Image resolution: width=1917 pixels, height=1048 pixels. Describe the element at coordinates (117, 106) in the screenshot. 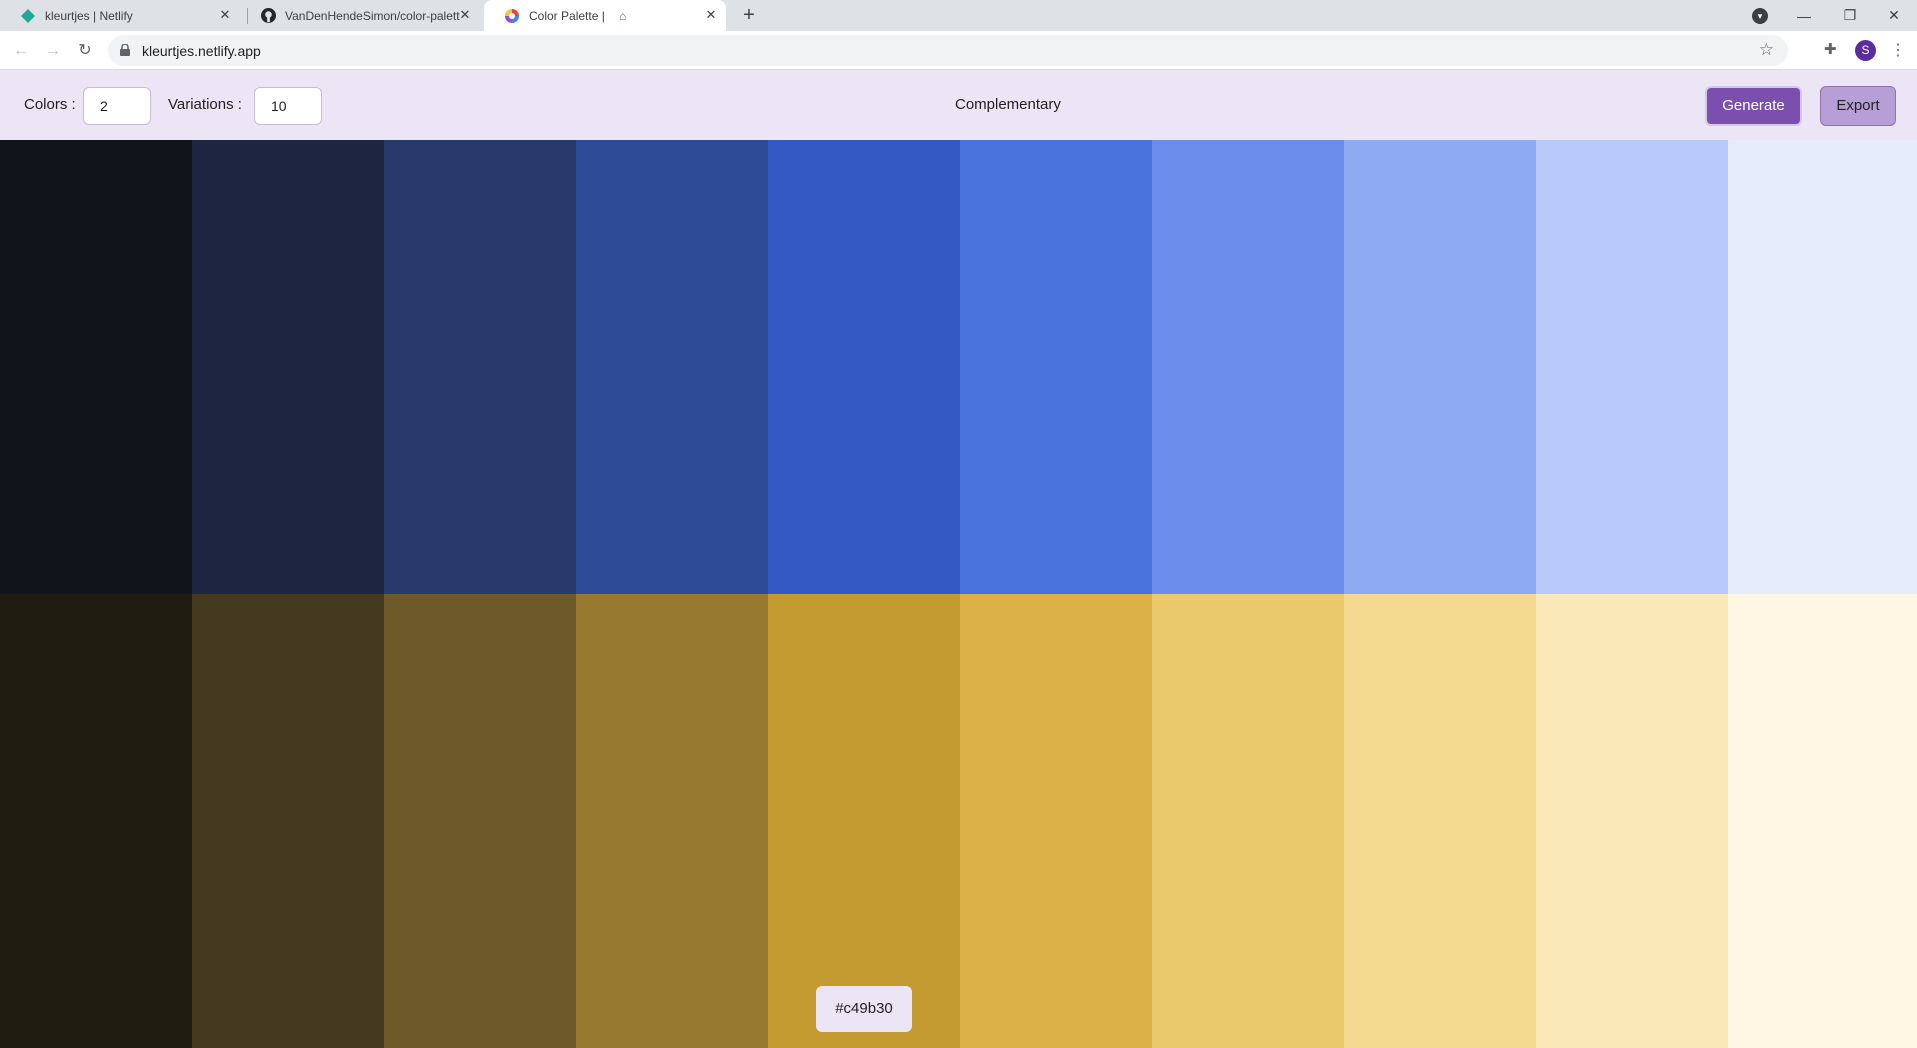

I see `colors-count-input` at that location.